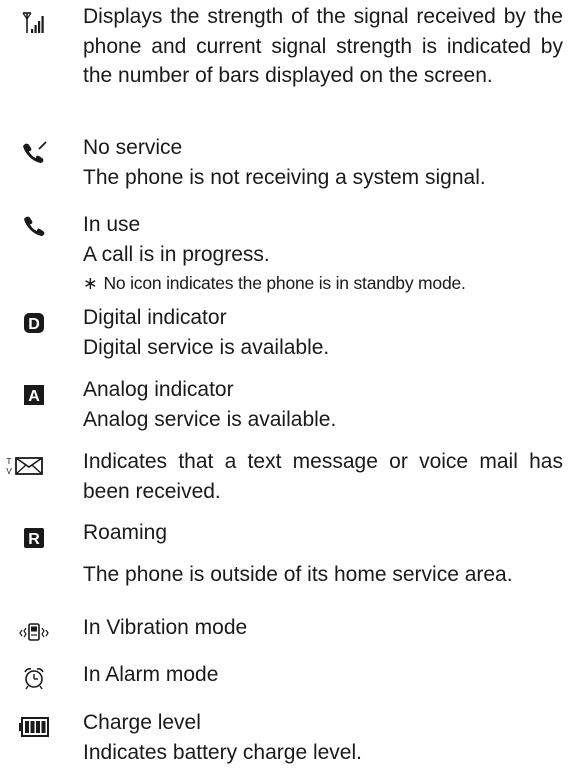 The width and height of the screenshot is (569, 781). I want to click on no-service-icon, so click(34, 155).